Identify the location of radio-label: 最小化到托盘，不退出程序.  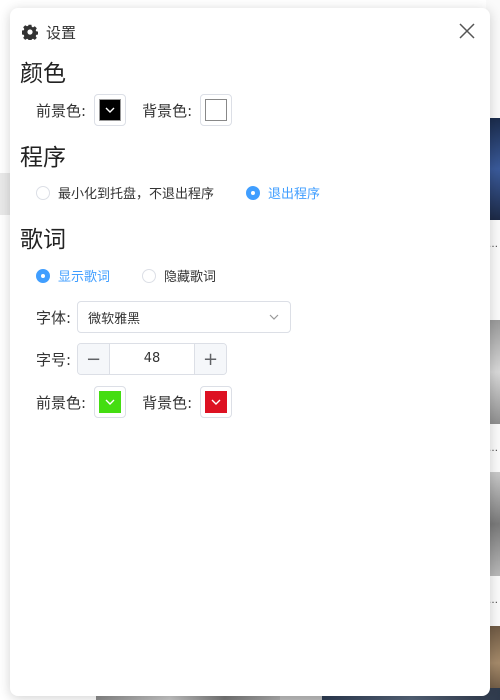
(136, 194).